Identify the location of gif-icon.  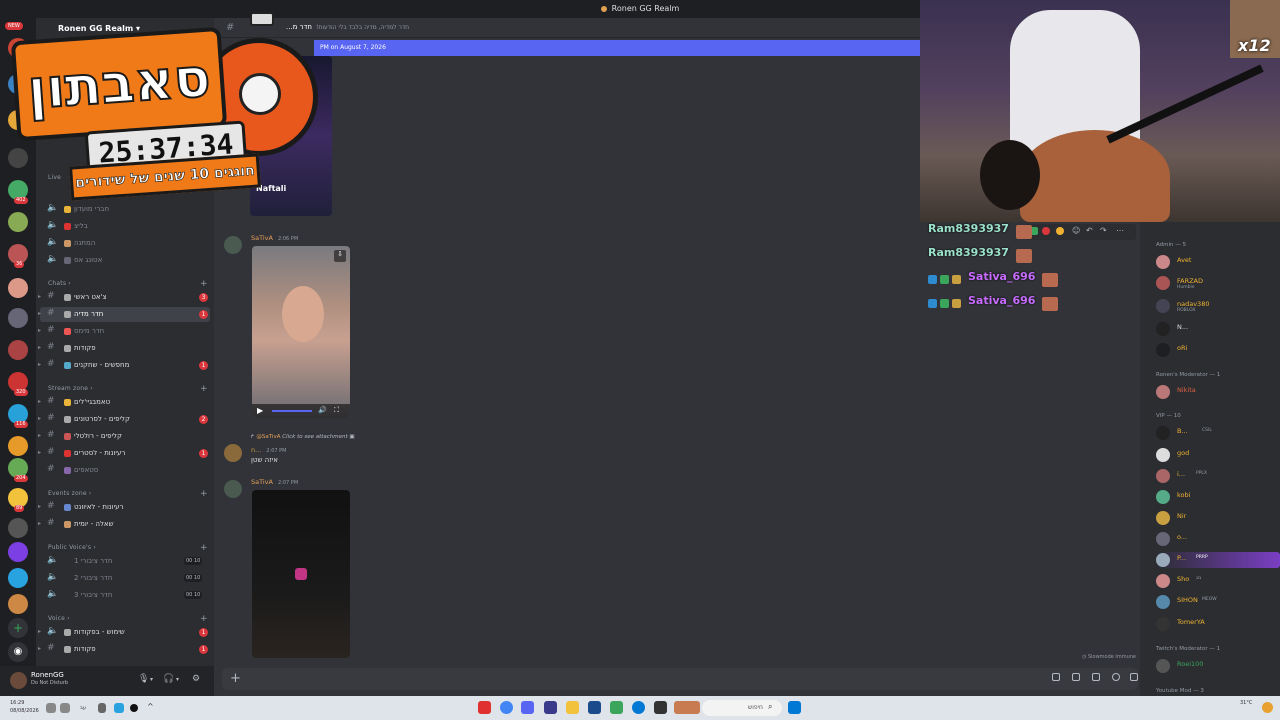
(1076, 677).